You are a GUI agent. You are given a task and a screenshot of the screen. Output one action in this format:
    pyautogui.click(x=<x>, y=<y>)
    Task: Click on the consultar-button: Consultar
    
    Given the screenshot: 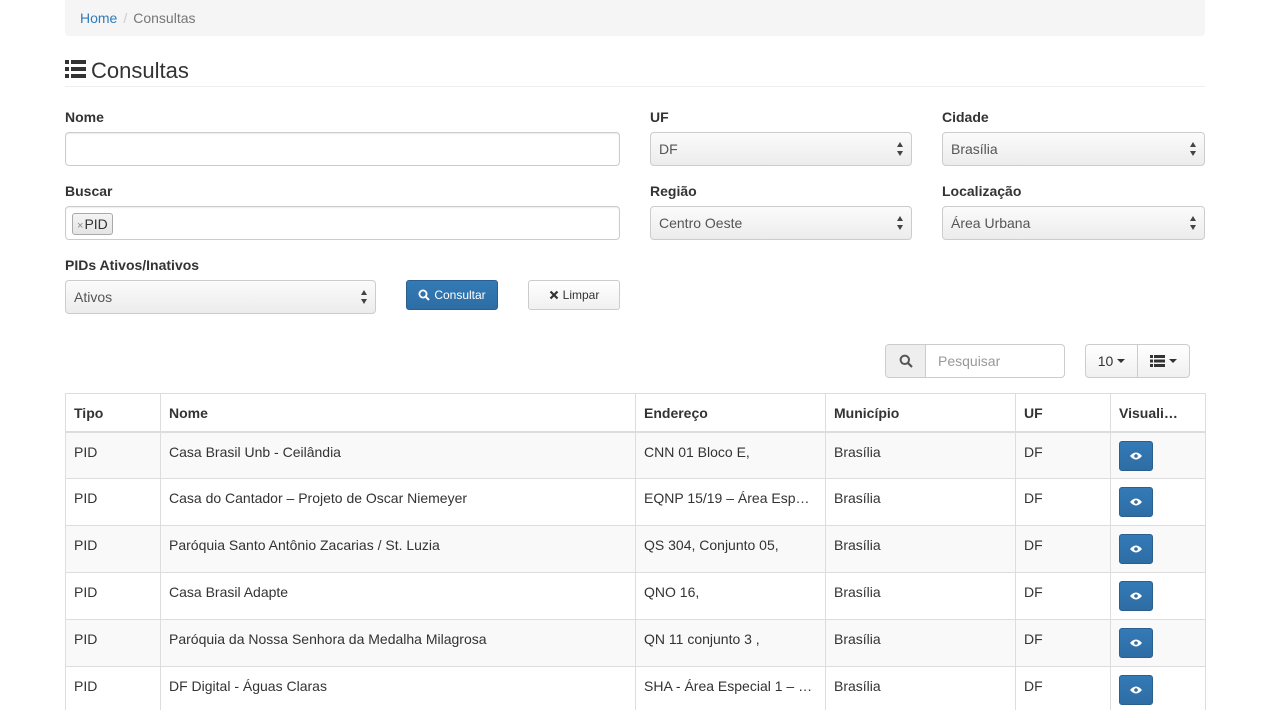 What is the action you would take?
    pyautogui.click(x=452, y=295)
    